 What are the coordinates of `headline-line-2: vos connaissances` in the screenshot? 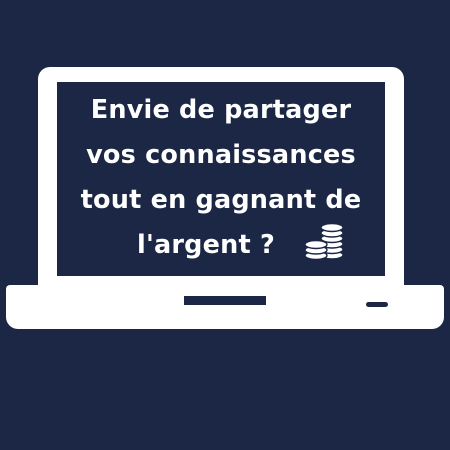 It's located at (221, 155).